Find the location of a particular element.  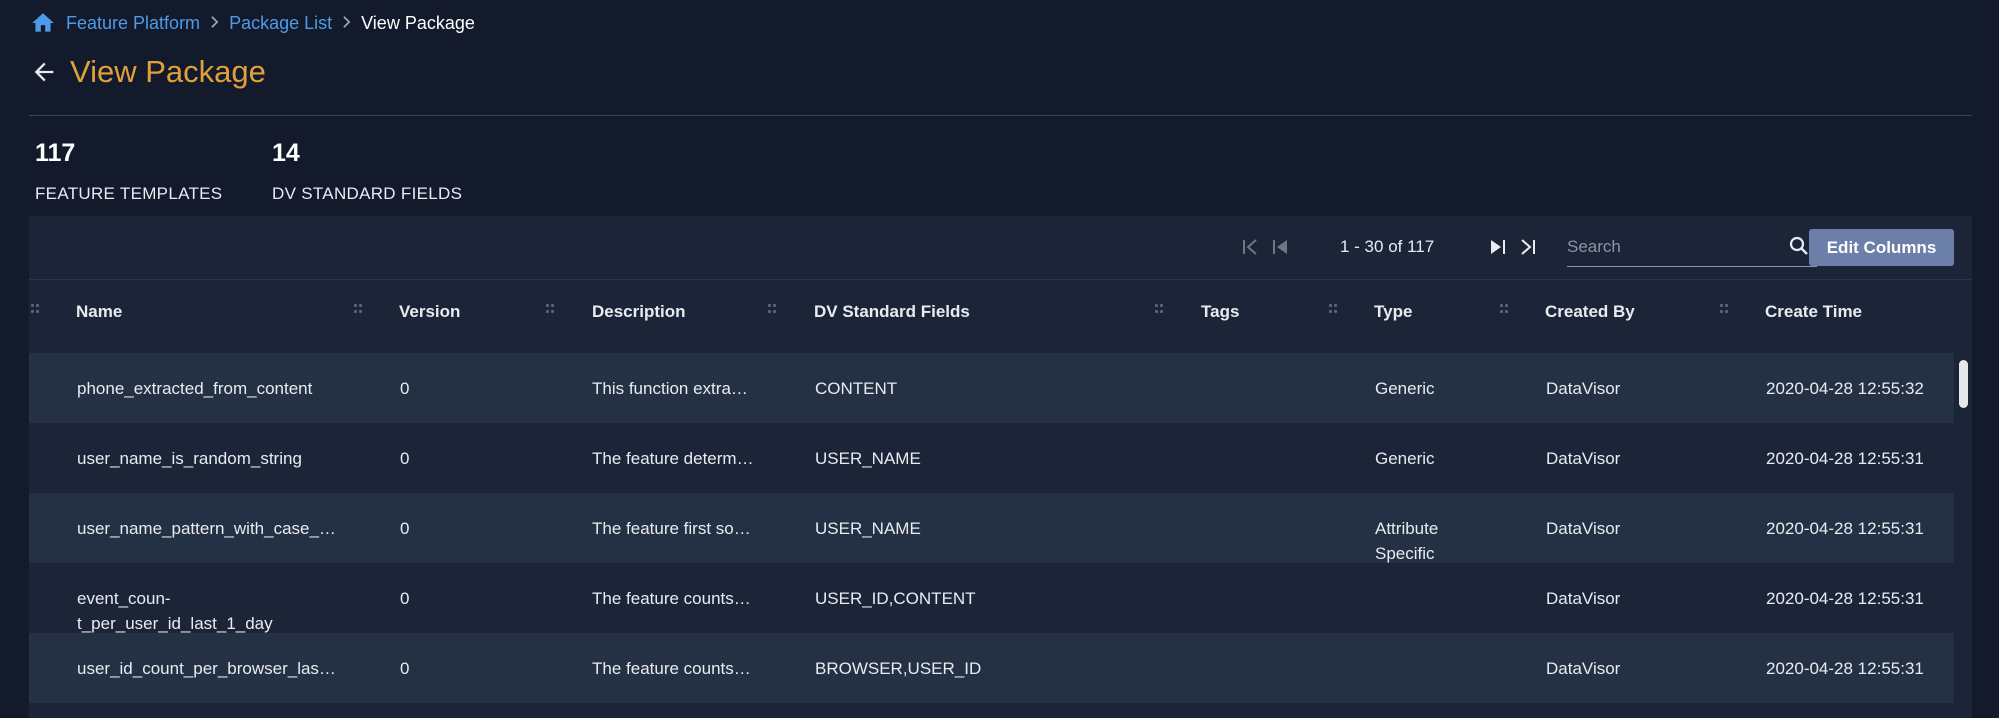

page-title: View Package is located at coordinates (168, 71).